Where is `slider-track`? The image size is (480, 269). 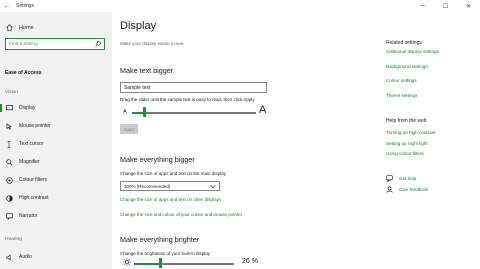
slider-track is located at coordinates (194, 113).